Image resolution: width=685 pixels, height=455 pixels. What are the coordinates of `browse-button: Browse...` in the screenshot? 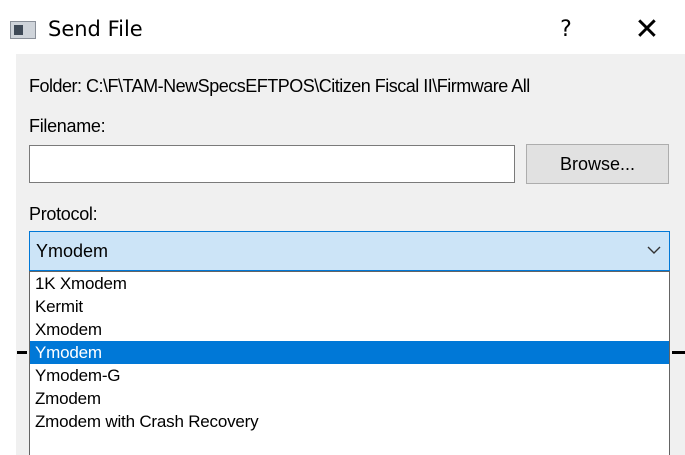 It's located at (597, 164).